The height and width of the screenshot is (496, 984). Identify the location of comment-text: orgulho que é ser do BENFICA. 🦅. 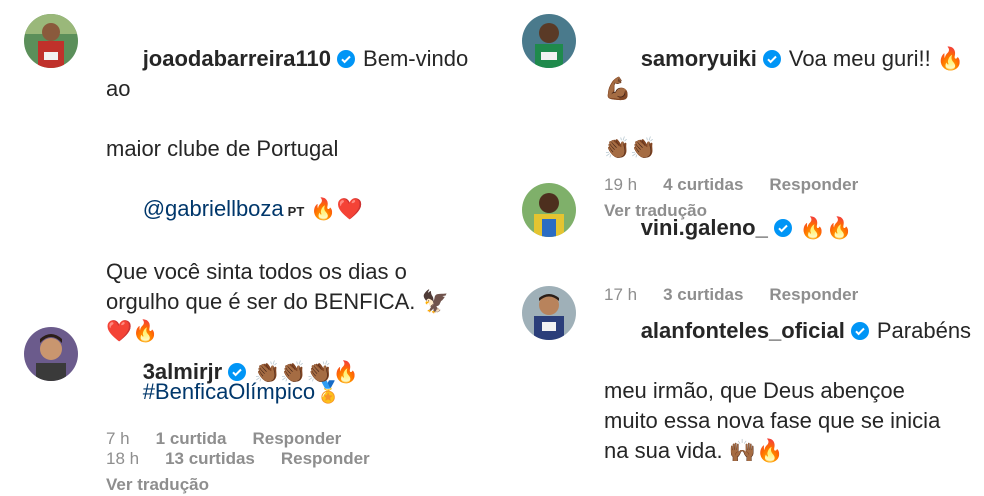
(277, 301).